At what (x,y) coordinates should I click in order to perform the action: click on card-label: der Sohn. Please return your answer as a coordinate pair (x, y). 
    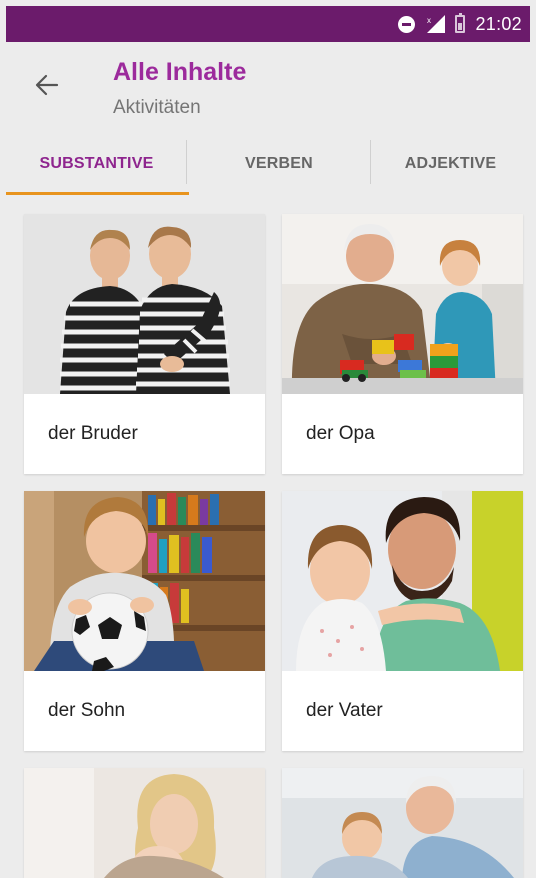
    Looking at the image, I should click on (87, 710).